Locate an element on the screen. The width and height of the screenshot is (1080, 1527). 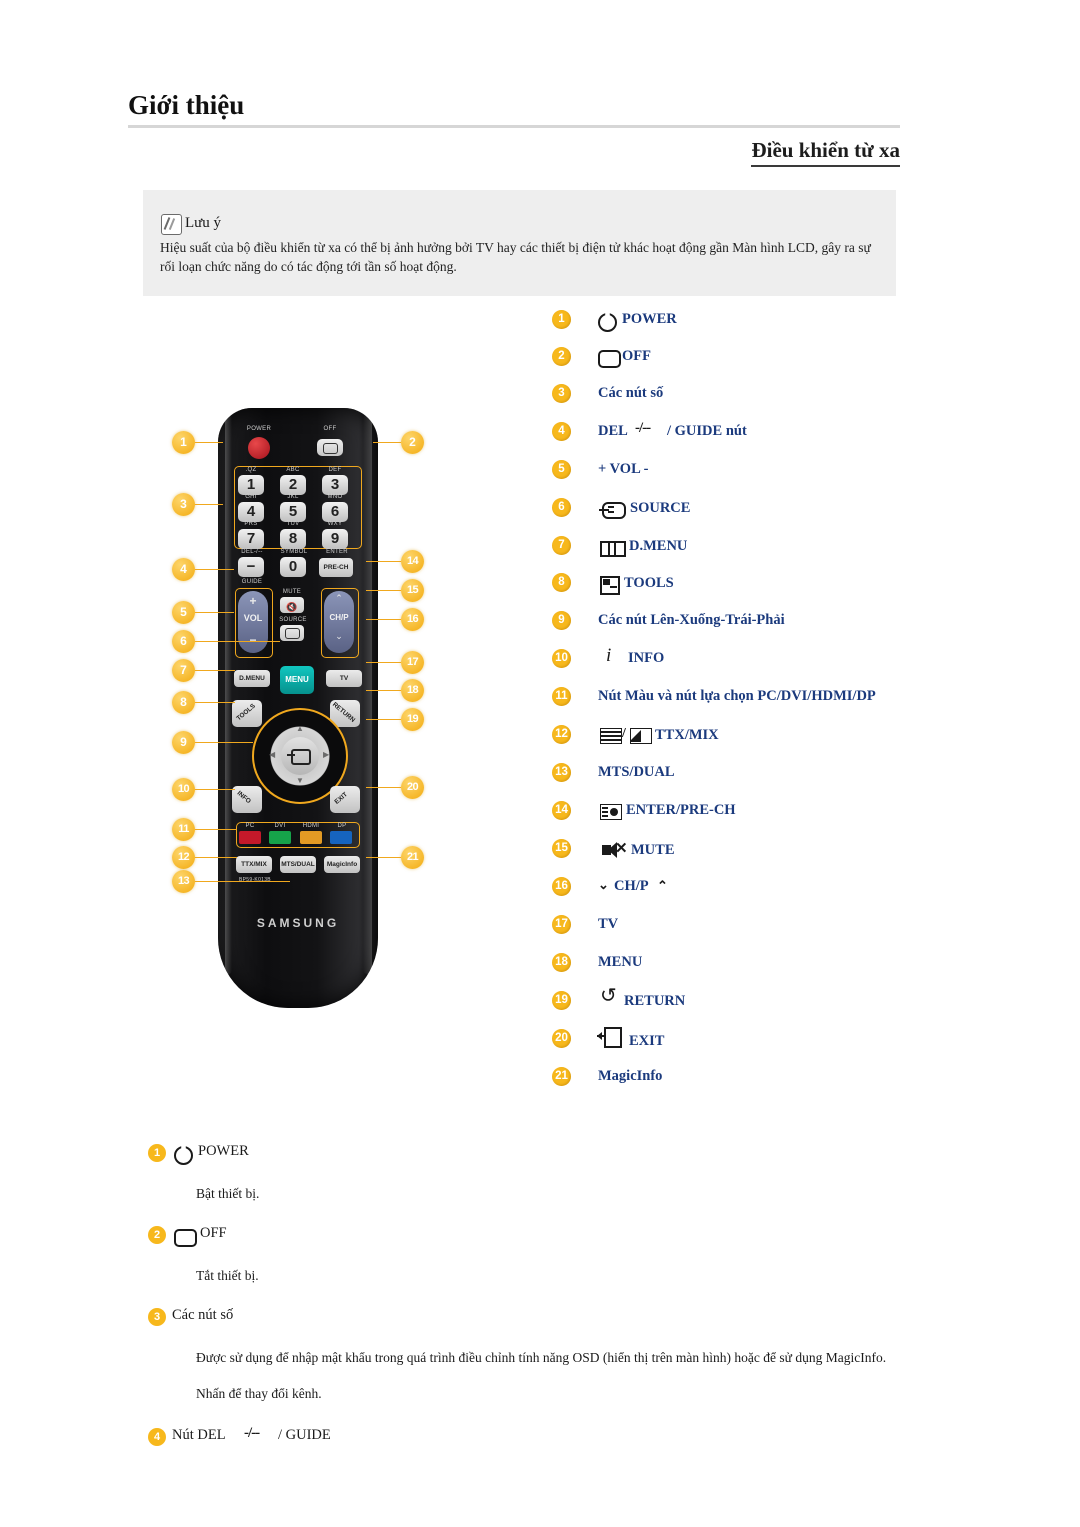
remote-power-button is located at coordinates (259, 448).